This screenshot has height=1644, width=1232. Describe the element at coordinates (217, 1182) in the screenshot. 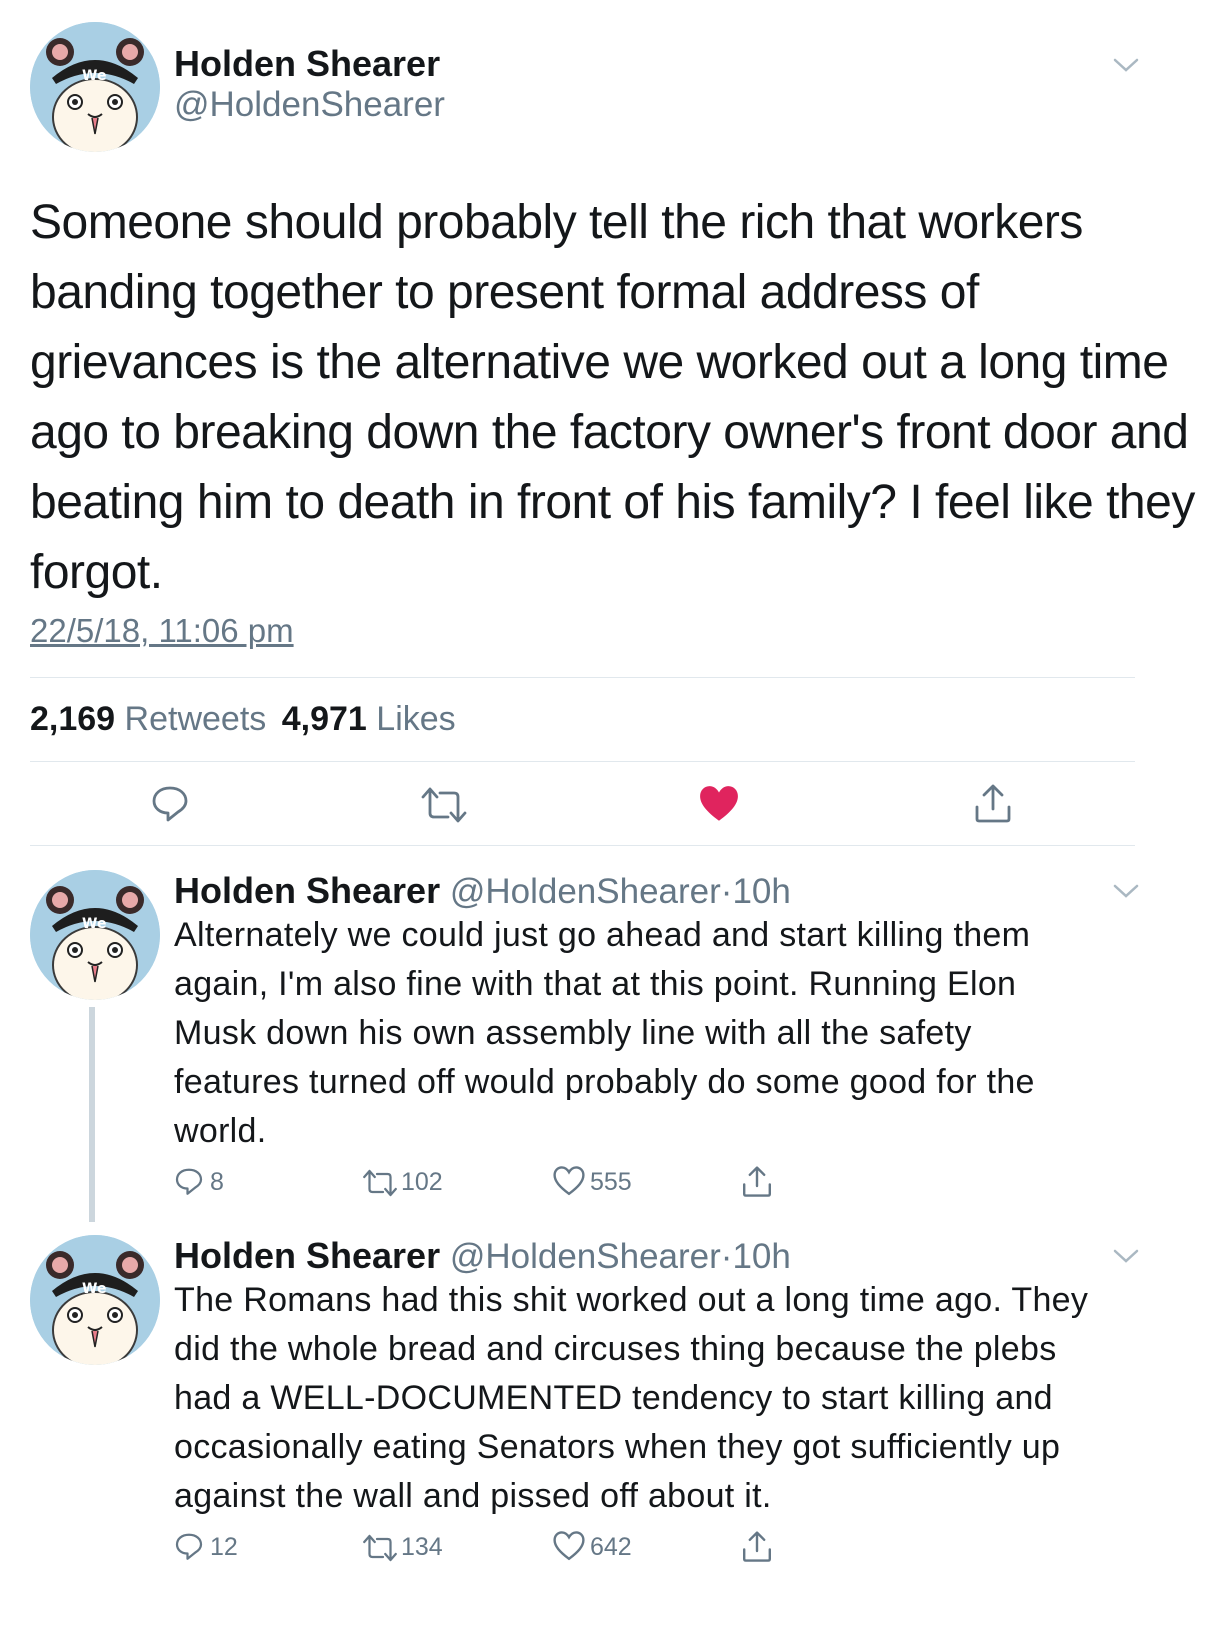

I see `reply-count: 8` at that location.